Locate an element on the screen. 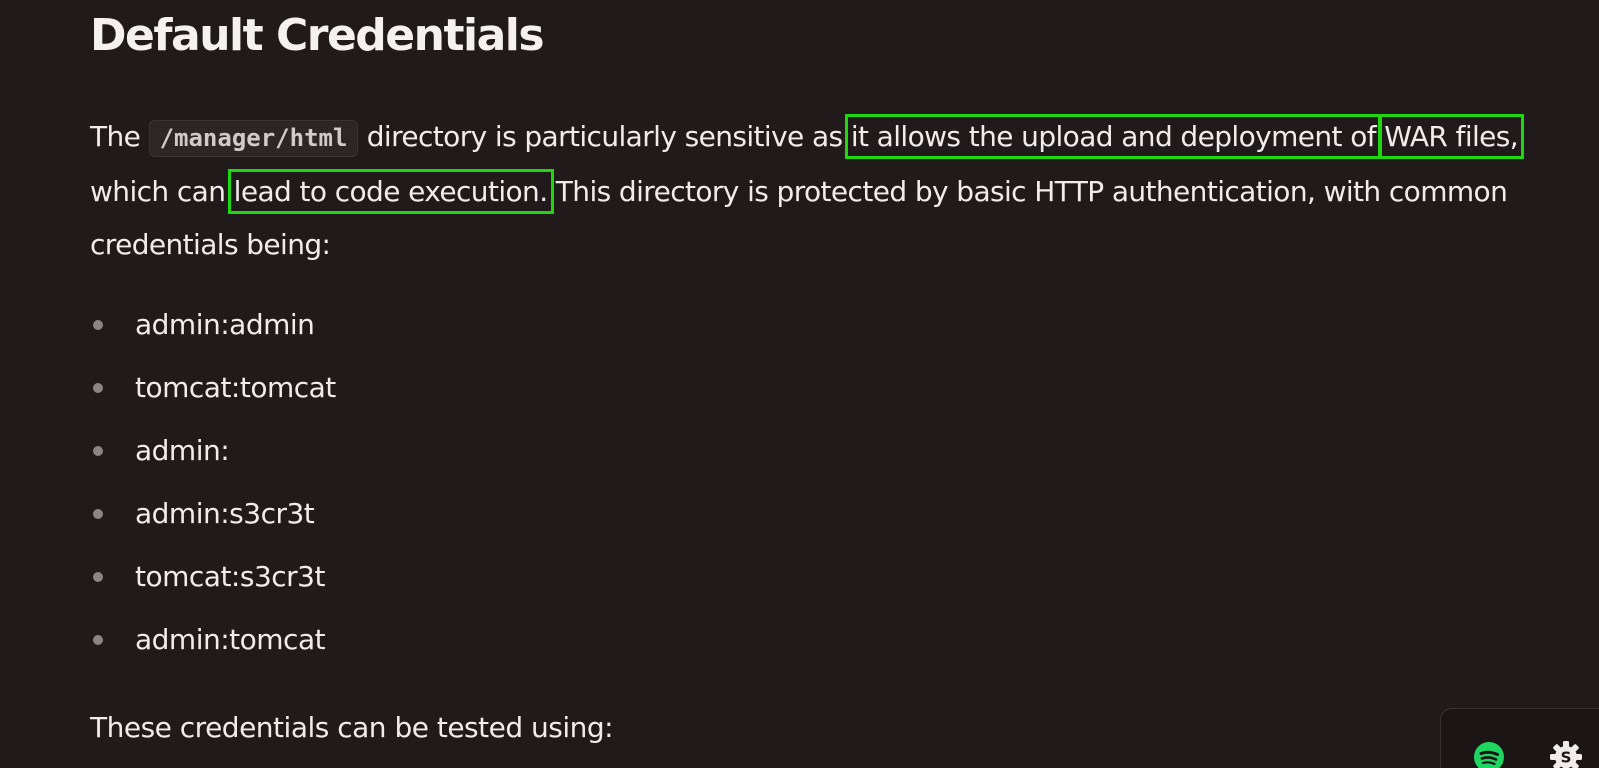  section-heading: Default Credentials is located at coordinates (317, 35).